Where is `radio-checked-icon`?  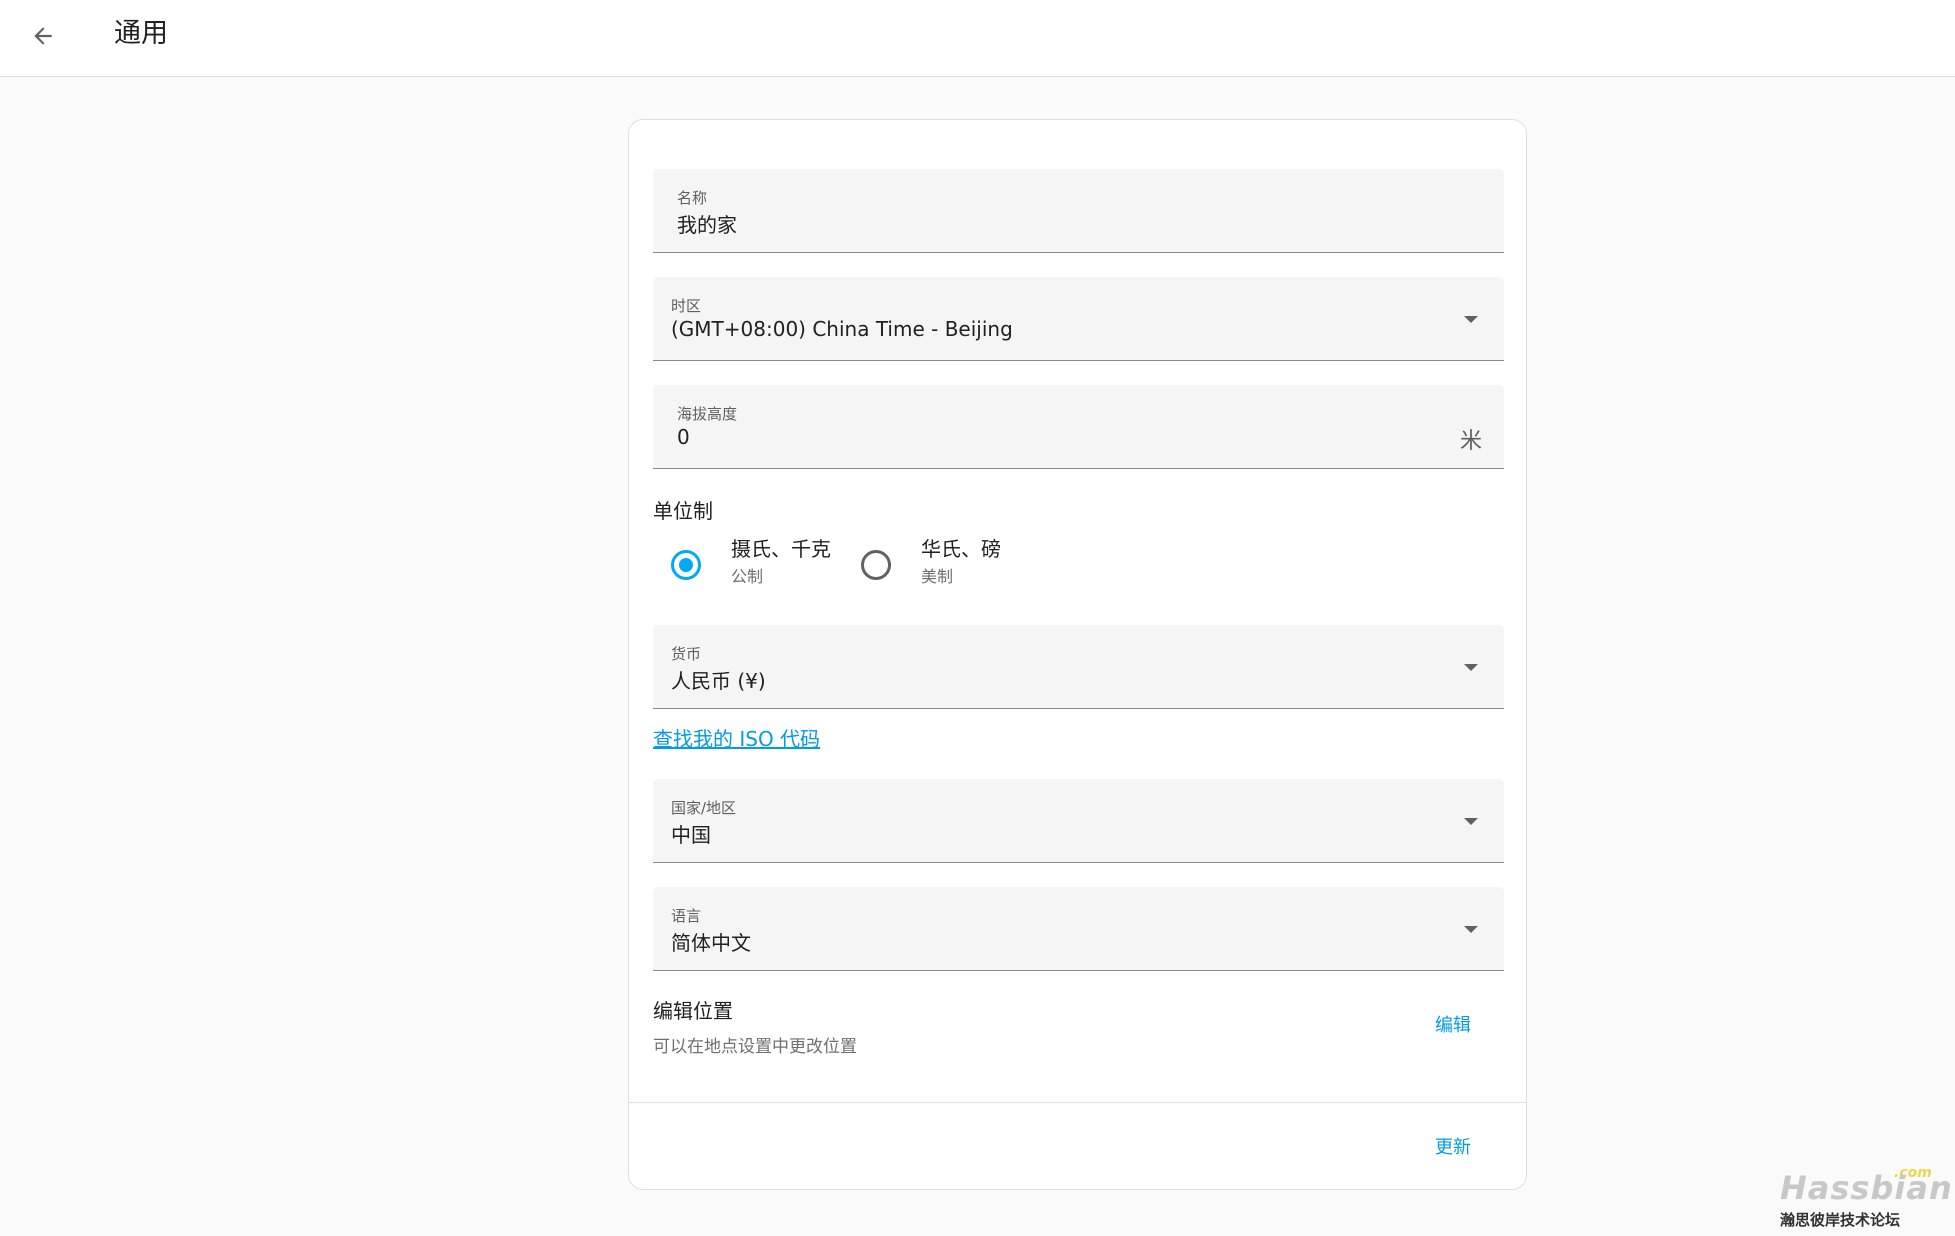 radio-checked-icon is located at coordinates (686, 565).